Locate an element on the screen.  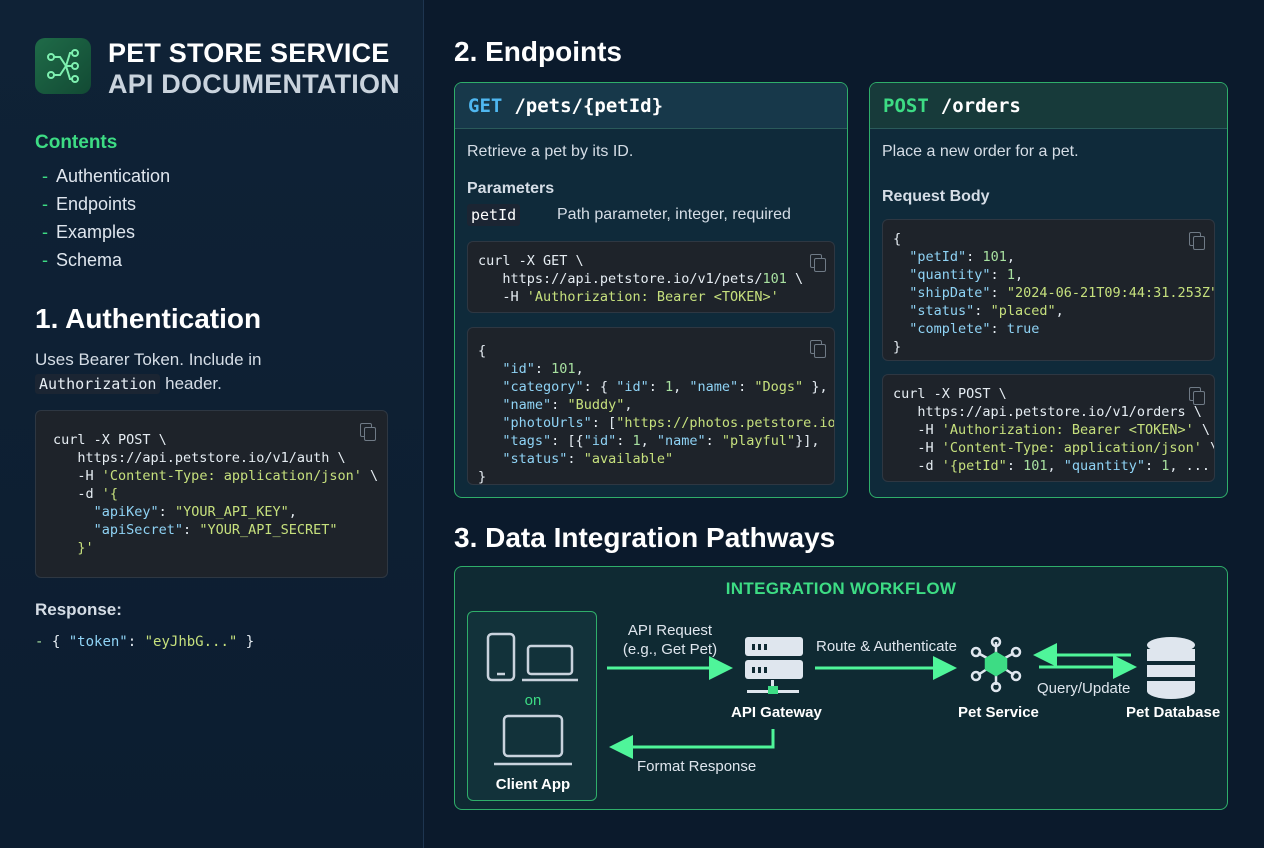
pet-database-label: Pet Database is located at coordinates (1173, 712).